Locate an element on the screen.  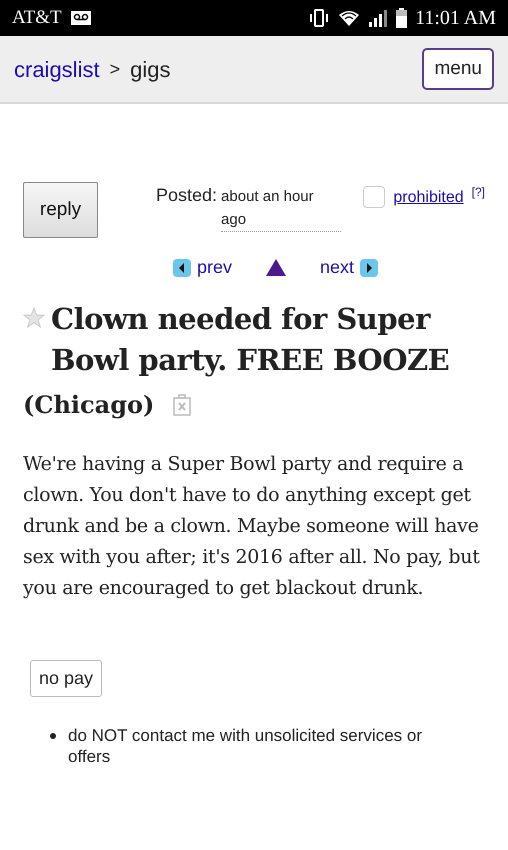
wifi-icon is located at coordinates (349, 18).